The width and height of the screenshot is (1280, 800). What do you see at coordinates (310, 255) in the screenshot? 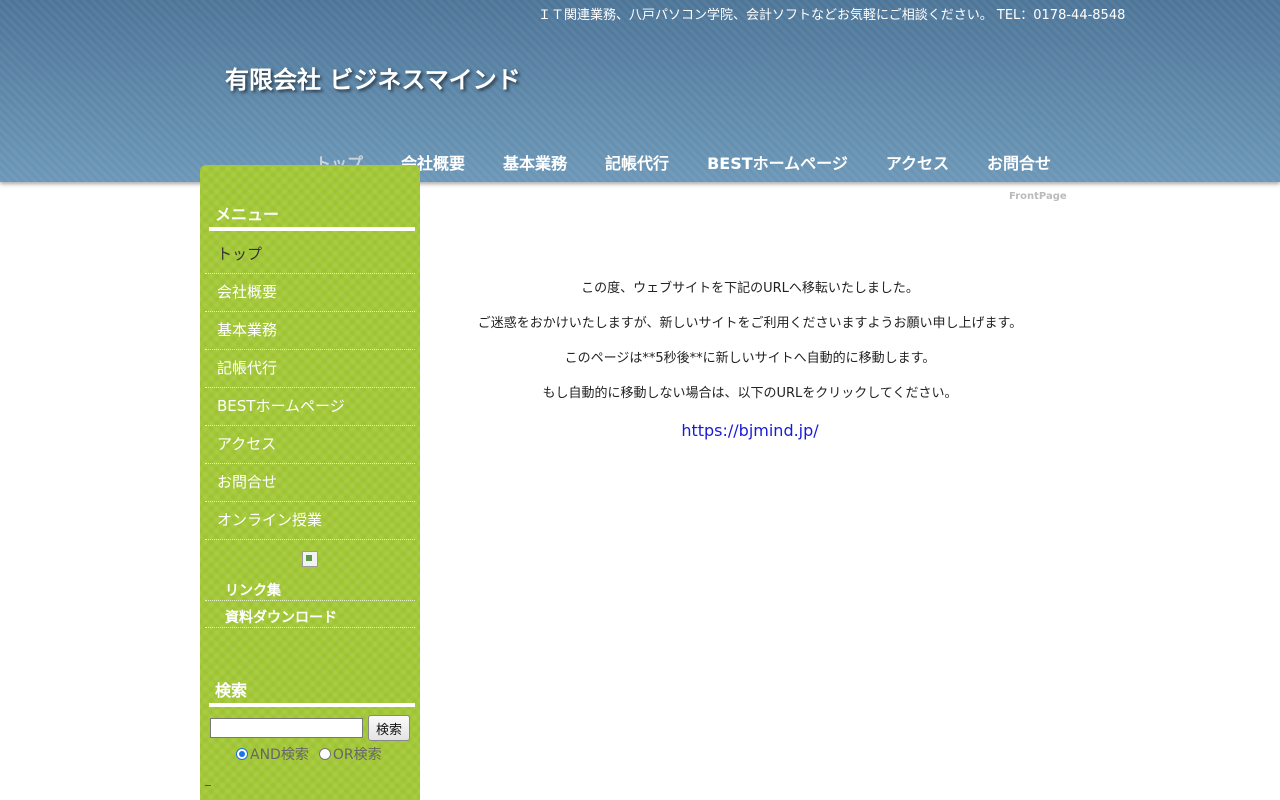
I see `sidebar-item-top: トップ` at bounding box center [310, 255].